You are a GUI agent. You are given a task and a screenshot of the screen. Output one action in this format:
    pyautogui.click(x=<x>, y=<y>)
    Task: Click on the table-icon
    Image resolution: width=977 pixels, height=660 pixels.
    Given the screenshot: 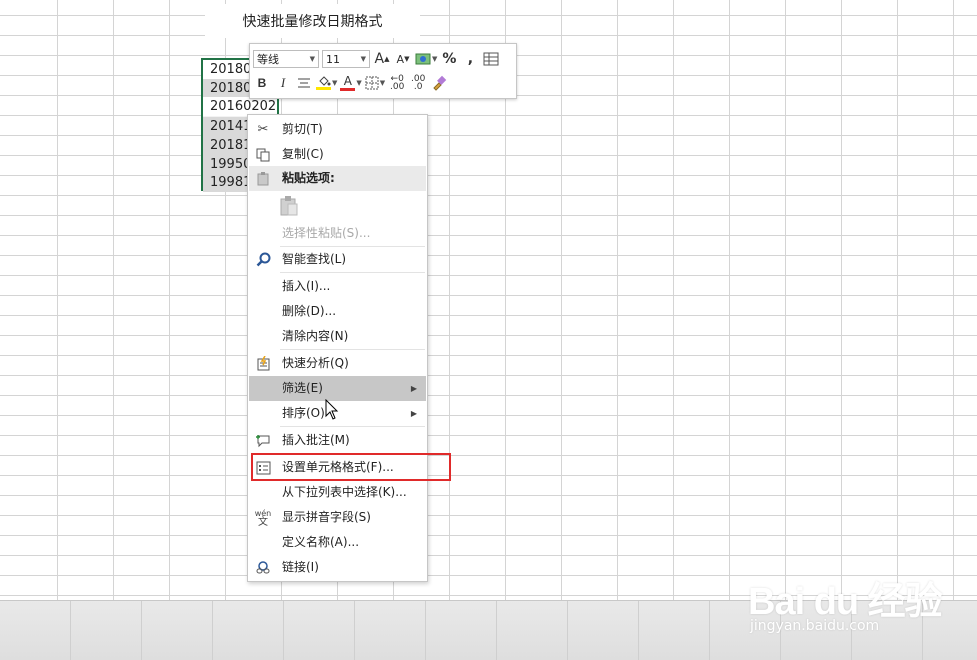 What is the action you would take?
    pyautogui.click(x=491, y=59)
    